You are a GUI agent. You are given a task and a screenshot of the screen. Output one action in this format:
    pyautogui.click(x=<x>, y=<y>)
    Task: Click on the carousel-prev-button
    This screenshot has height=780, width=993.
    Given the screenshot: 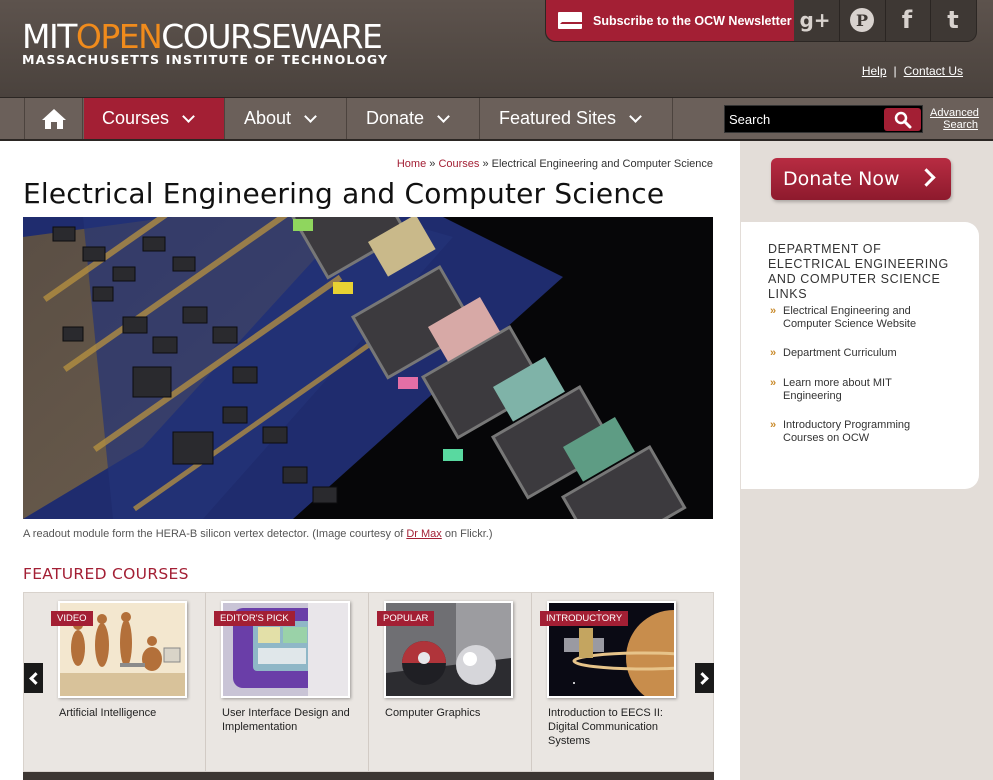 What is the action you would take?
    pyautogui.click(x=33, y=678)
    